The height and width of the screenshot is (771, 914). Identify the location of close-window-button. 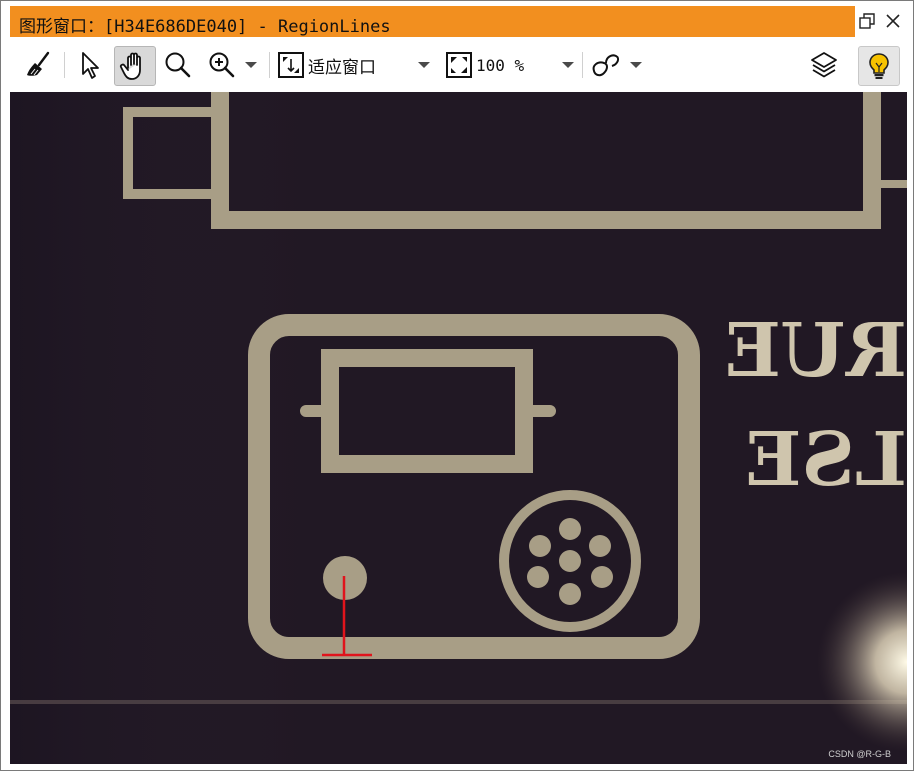
(893, 21).